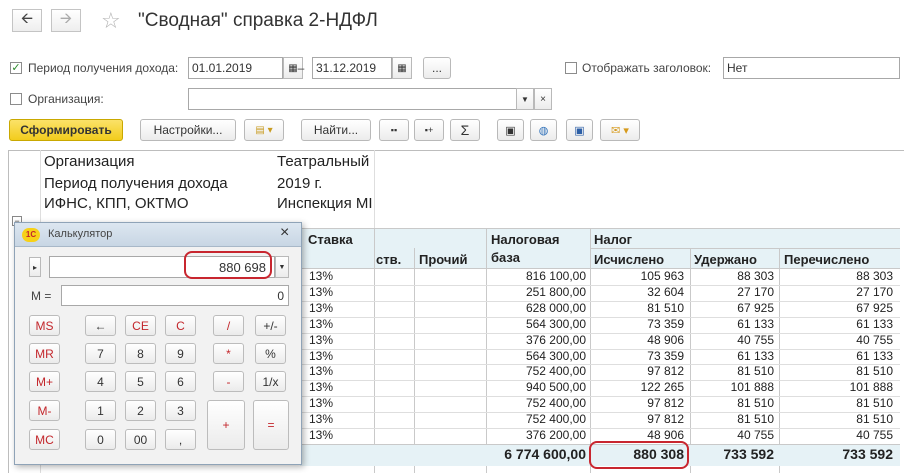 The image size is (904, 473). Describe the element at coordinates (525, 99) in the screenshot. I see `organization-dropdown-button: ▼` at that location.